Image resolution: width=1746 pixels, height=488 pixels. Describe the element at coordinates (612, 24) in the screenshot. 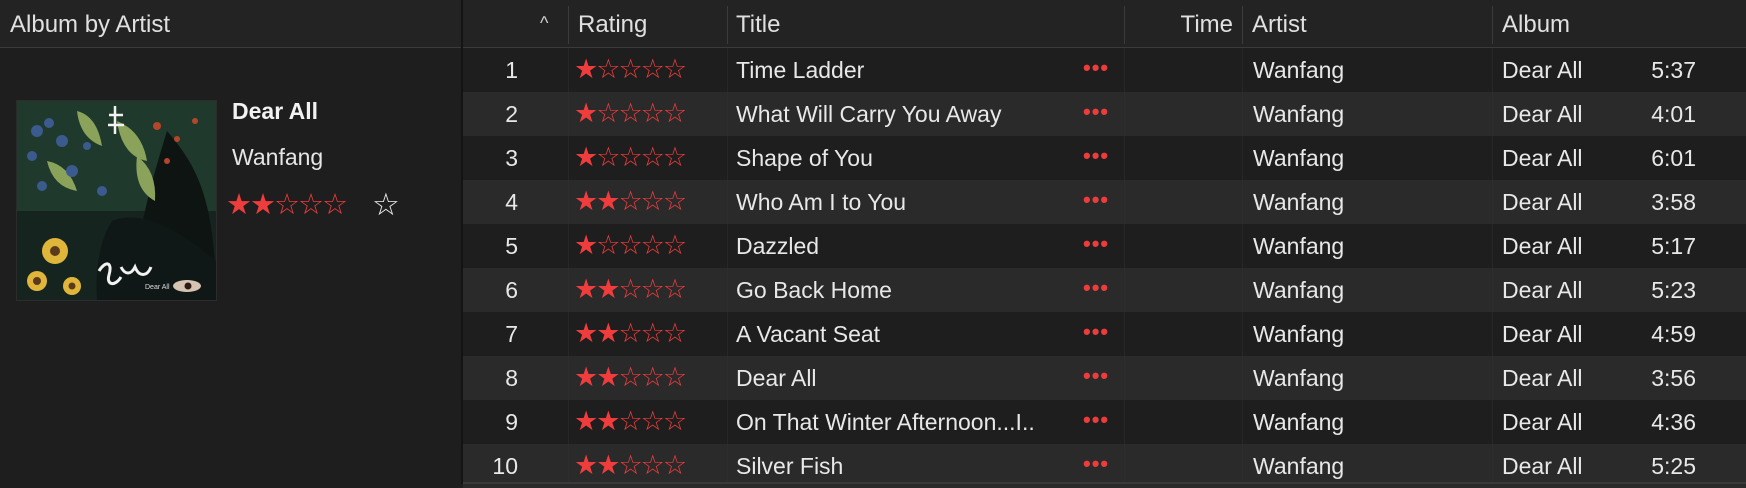

I see `column-header-rating: Rating` at that location.